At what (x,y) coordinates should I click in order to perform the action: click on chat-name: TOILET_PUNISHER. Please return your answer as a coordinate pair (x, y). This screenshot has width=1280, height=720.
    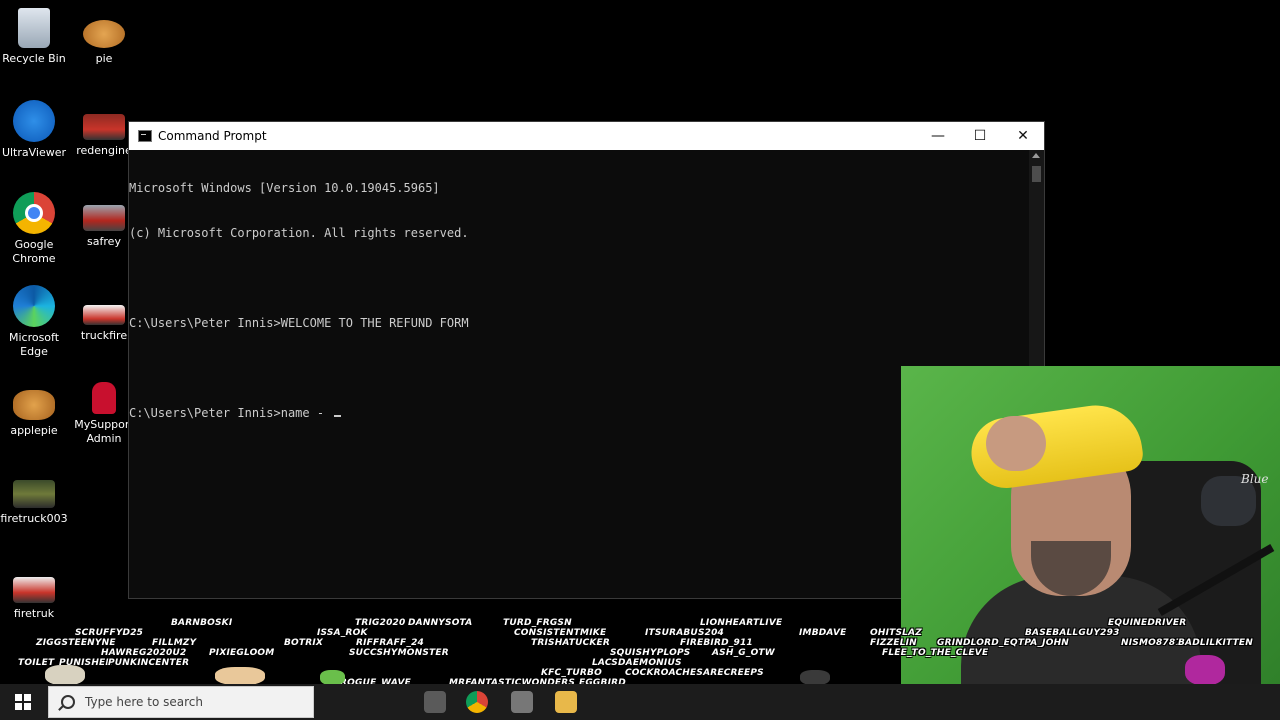
    Looking at the image, I should click on (65, 663).